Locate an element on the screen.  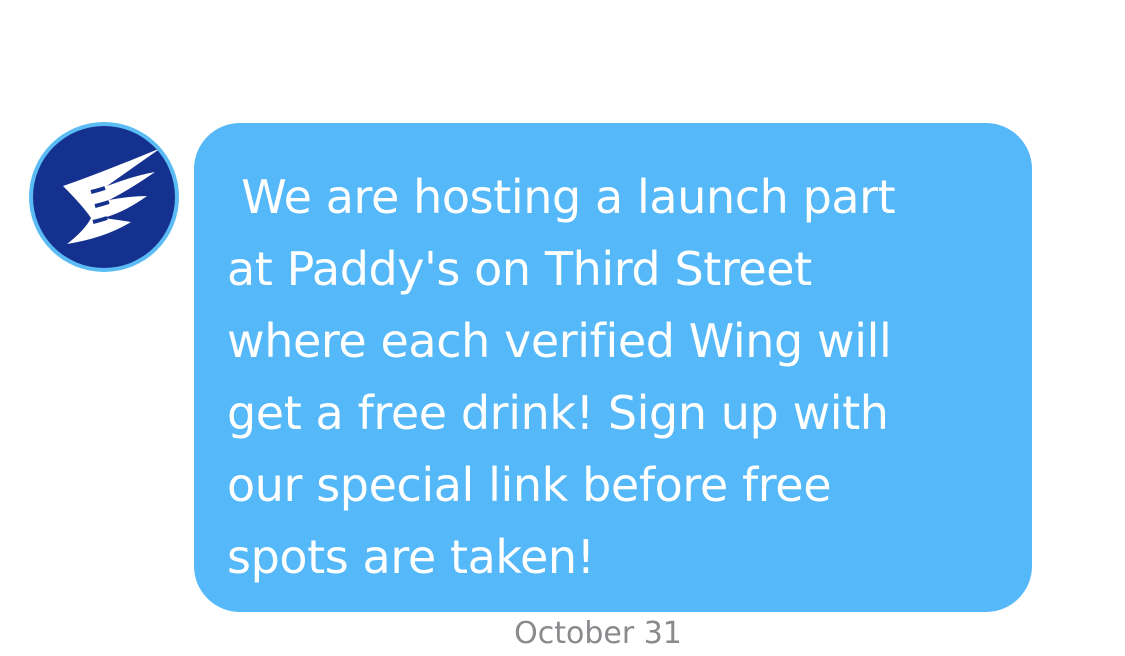
wing-logo-icon is located at coordinates (104, 197).